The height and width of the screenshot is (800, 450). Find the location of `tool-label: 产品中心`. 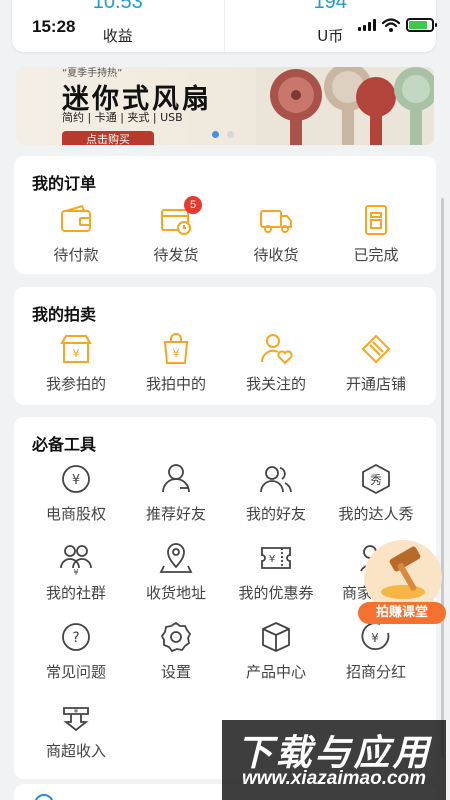

tool-label: 产品中心 is located at coordinates (275, 672).